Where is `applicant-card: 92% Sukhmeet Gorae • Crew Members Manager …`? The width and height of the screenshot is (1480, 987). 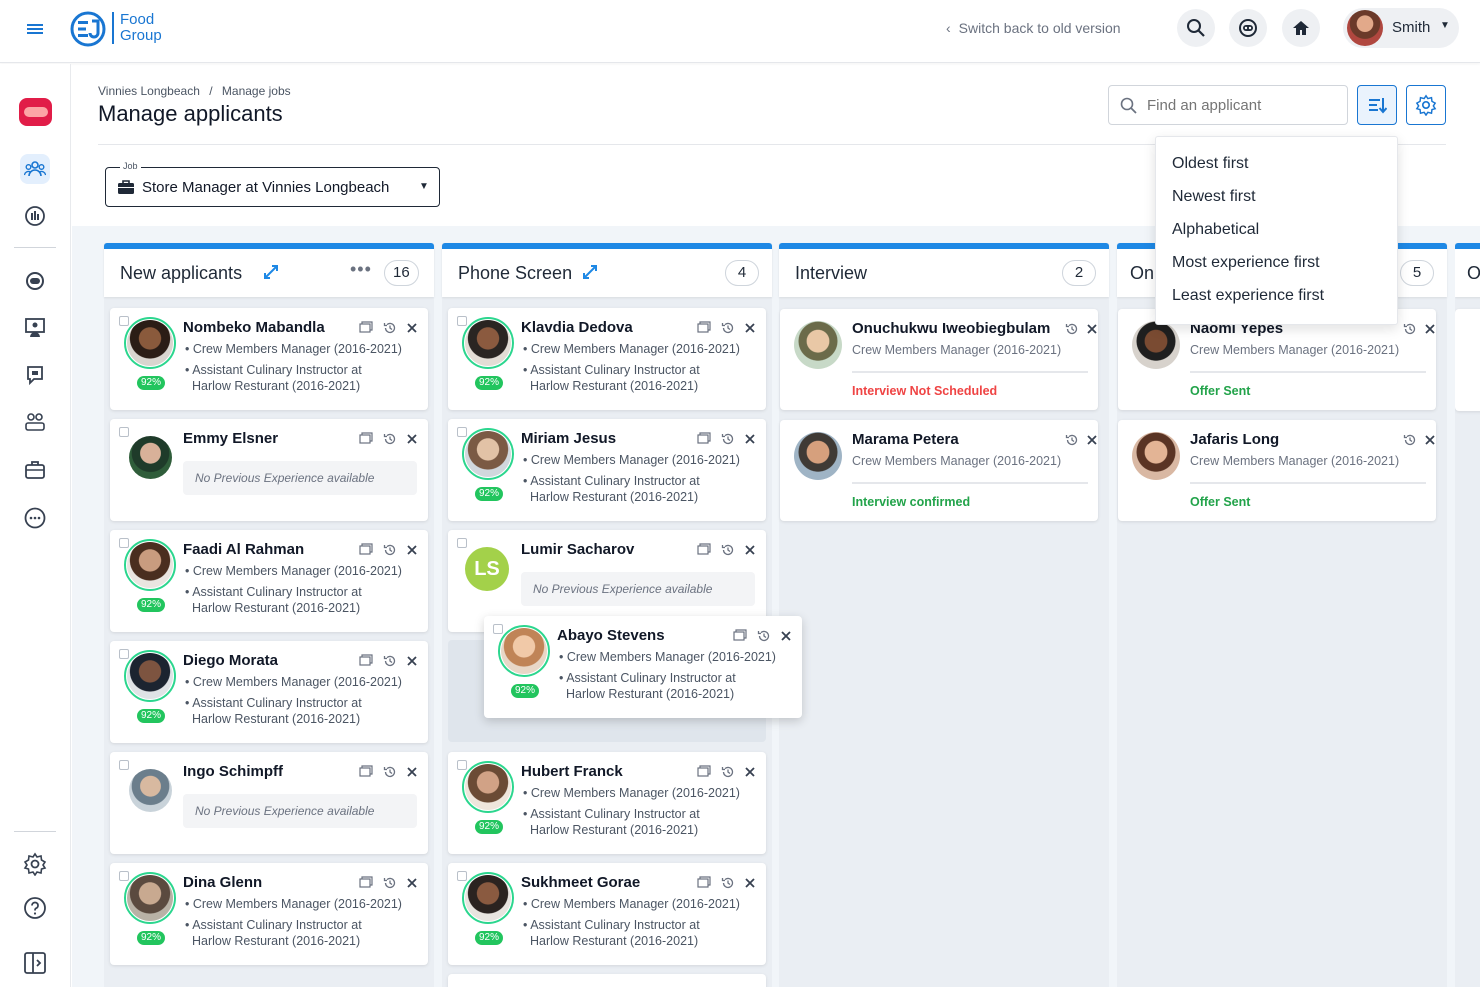
applicant-card: 92% Sukhmeet Gorae • Crew Members Manager … is located at coordinates (607, 914).